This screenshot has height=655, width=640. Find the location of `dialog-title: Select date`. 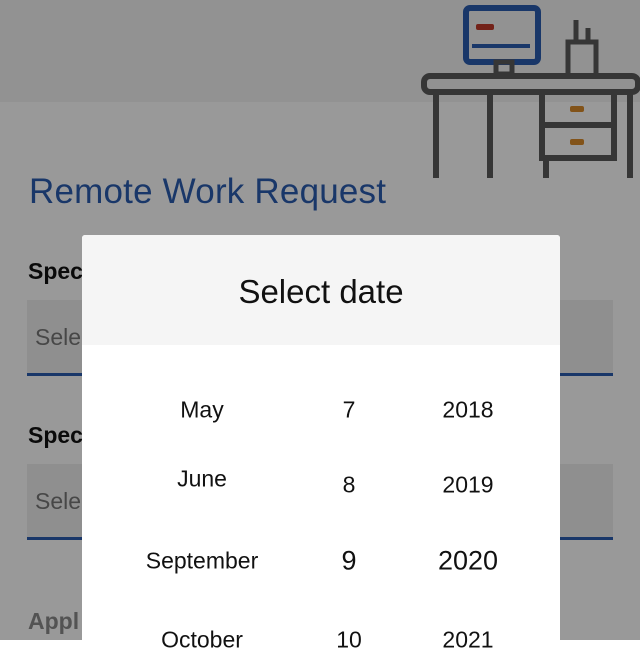

dialog-title: Select date is located at coordinates (321, 291).